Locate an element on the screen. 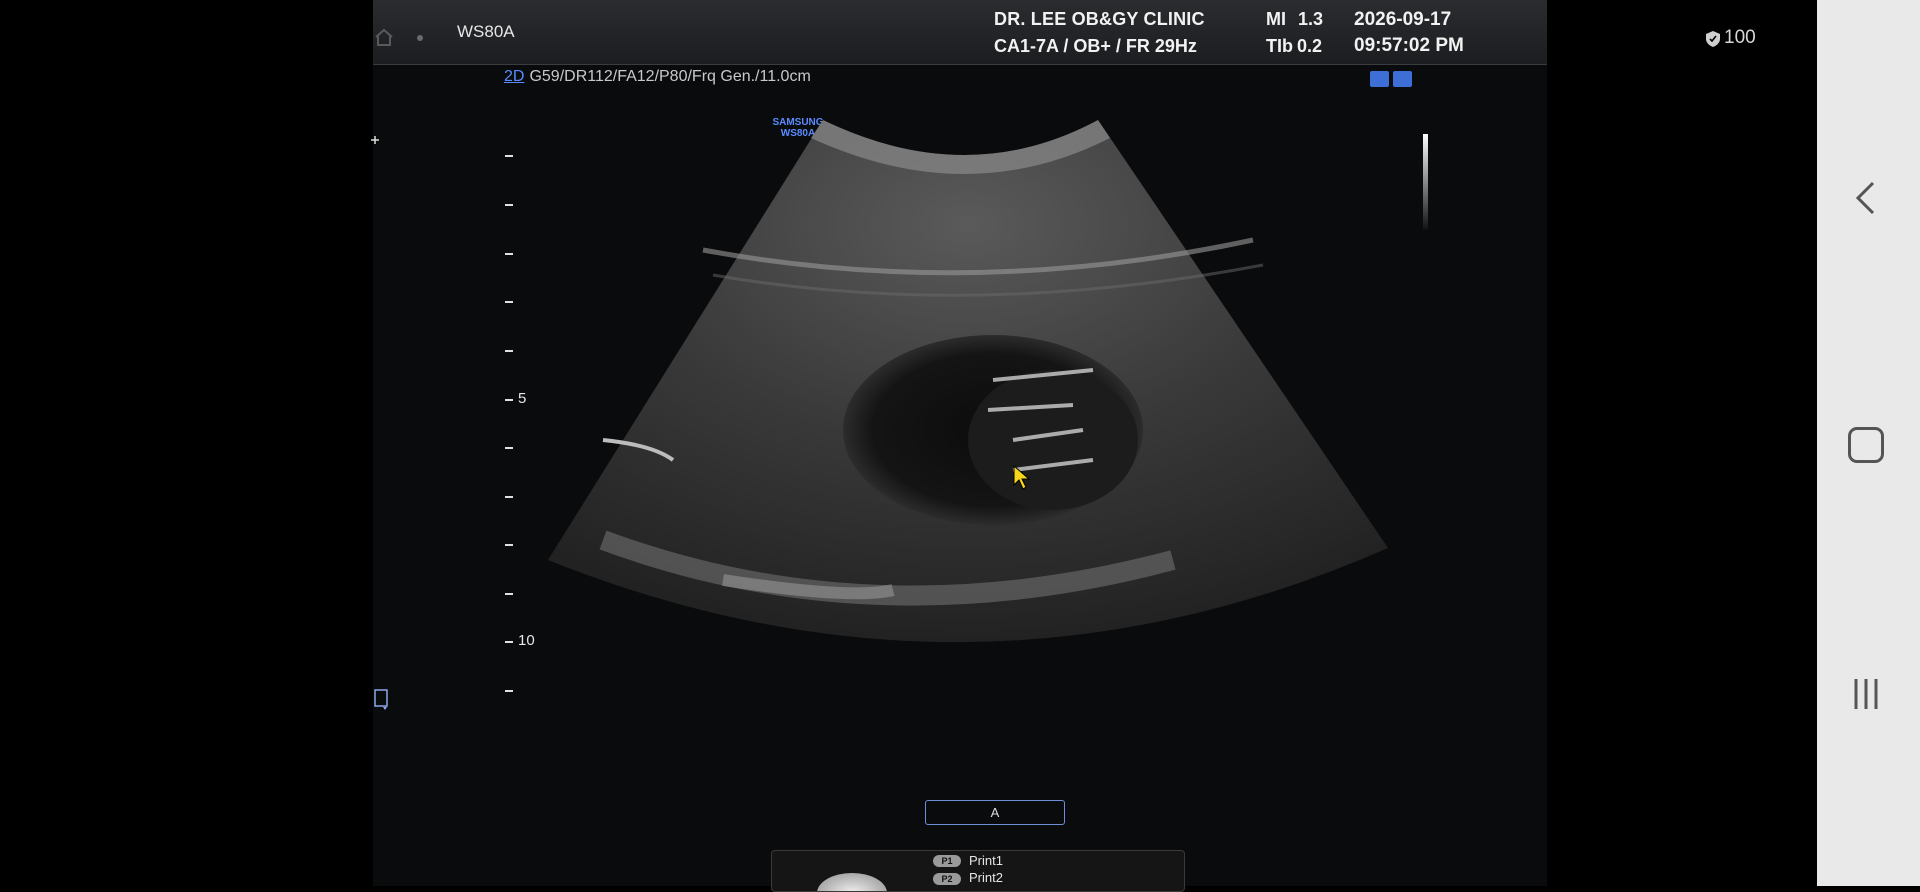 The width and height of the screenshot is (1920, 892). depth-label-10: 10 is located at coordinates (526, 640).